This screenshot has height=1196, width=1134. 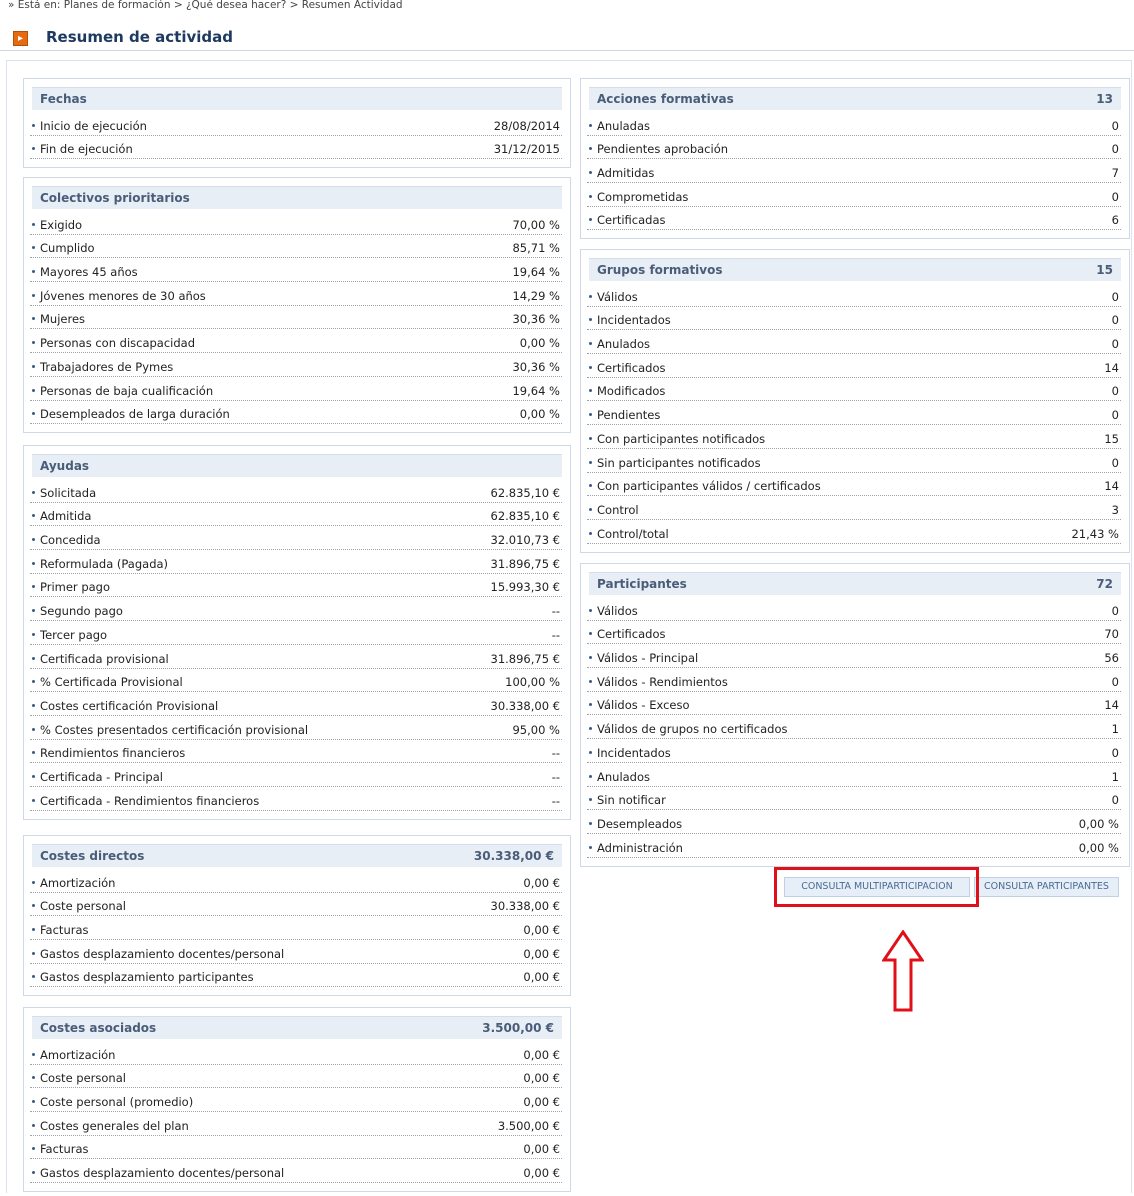 What do you see at coordinates (854, 461) in the screenshot?
I see `summary-row: Sin participantes notificados 0` at bounding box center [854, 461].